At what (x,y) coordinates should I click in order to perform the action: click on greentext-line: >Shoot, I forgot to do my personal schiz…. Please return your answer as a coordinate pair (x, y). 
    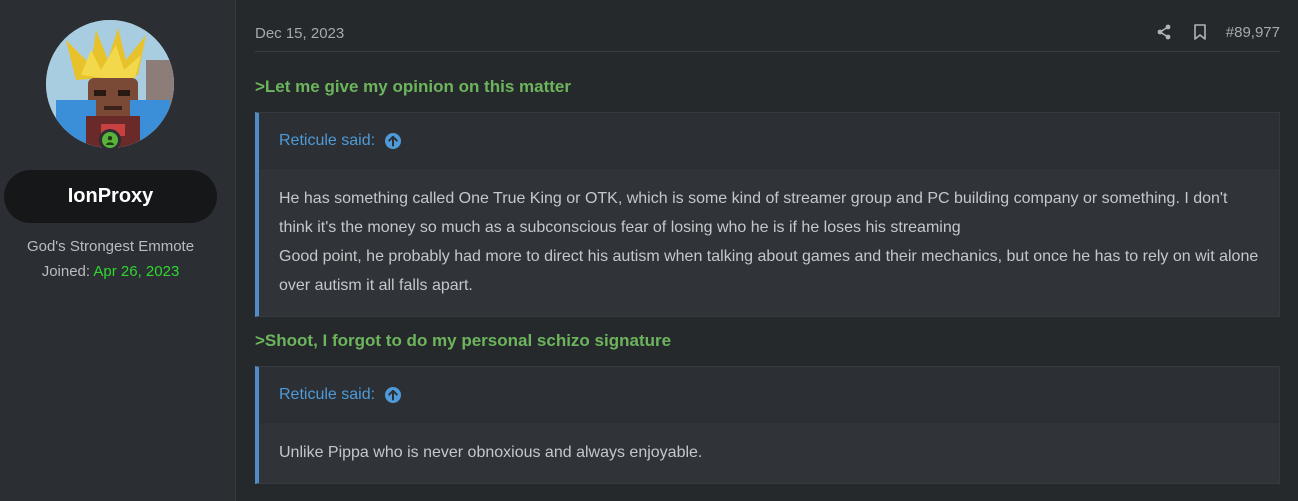
    Looking at the image, I should click on (463, 340).